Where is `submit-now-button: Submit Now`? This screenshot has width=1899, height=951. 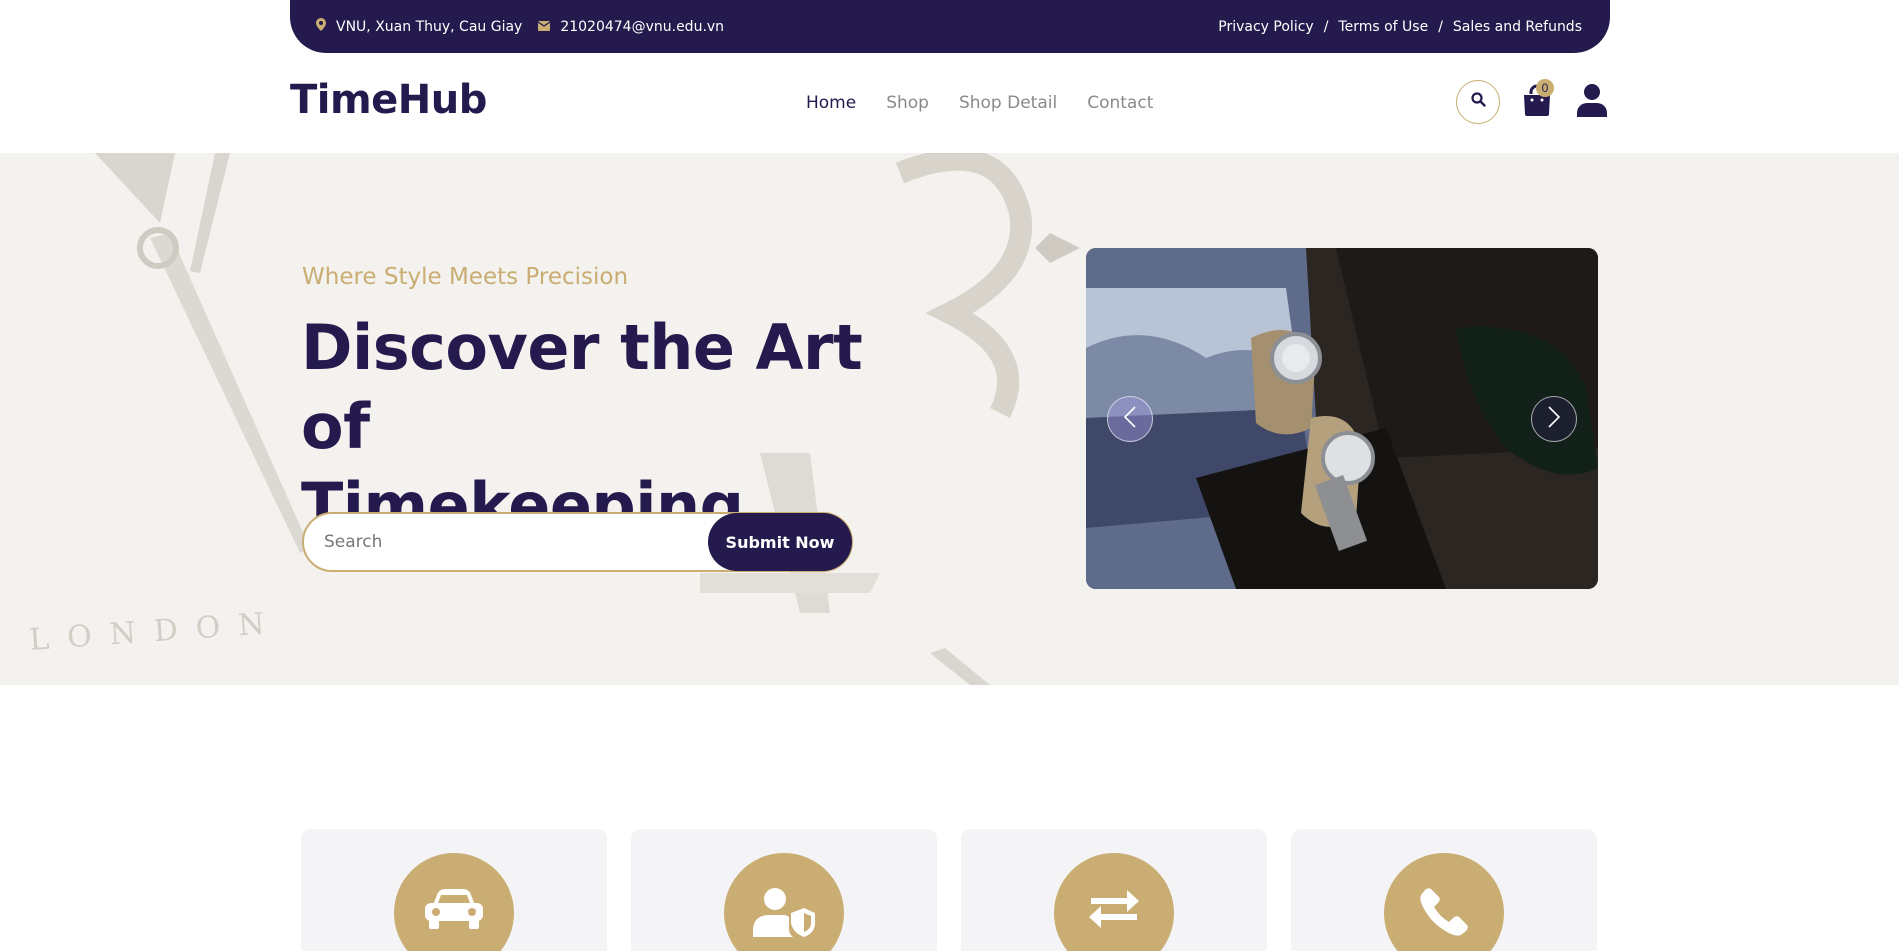
submit-now-button: Submit Now is located at coordinates (780, 542).